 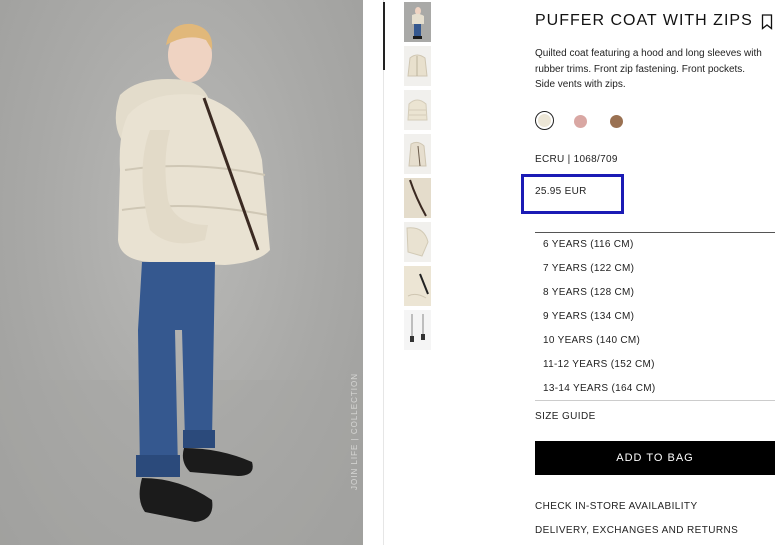 I want to click on product-title: PUFFER COAT WITH ZIPS, so click(x=644, y=20).